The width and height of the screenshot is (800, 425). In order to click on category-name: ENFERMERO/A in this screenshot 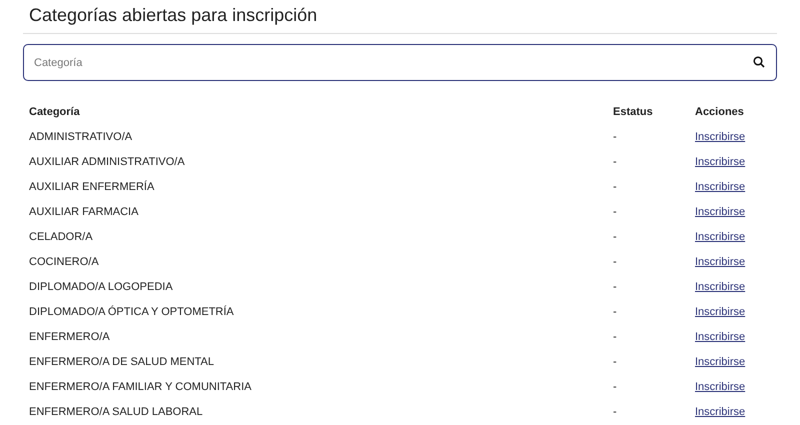, I will do `click(69, 336)`.